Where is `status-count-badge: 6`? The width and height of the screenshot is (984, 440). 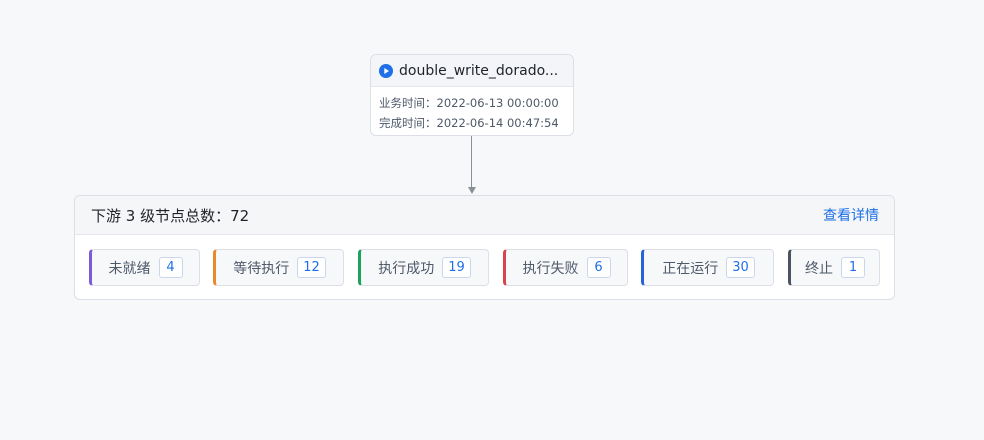 status-count-badge: 6 is located at coordinates (598, 267).